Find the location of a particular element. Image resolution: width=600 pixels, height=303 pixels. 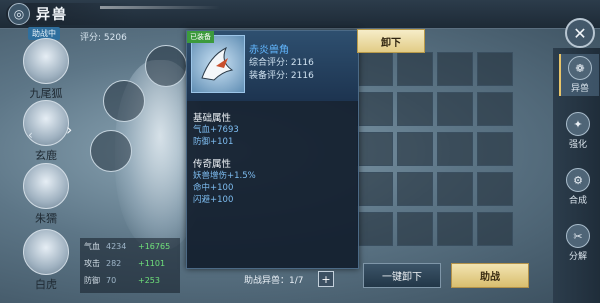

legend-attr-title: 传奇属性 is located at coordinates (212, 164).